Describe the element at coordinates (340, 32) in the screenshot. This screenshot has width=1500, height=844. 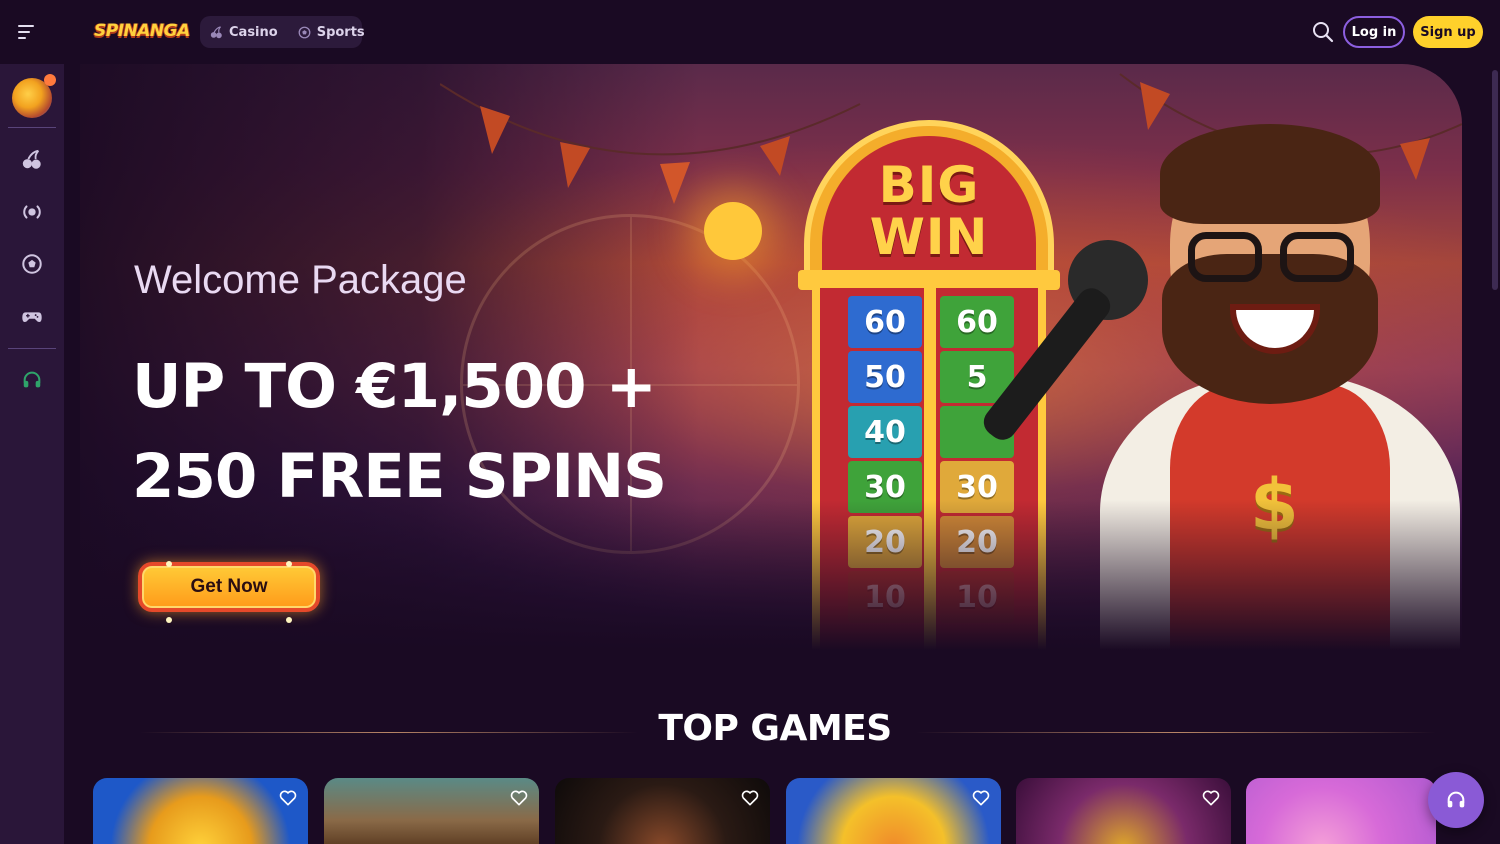
I see `tab-sports-label: Sports` at that location.